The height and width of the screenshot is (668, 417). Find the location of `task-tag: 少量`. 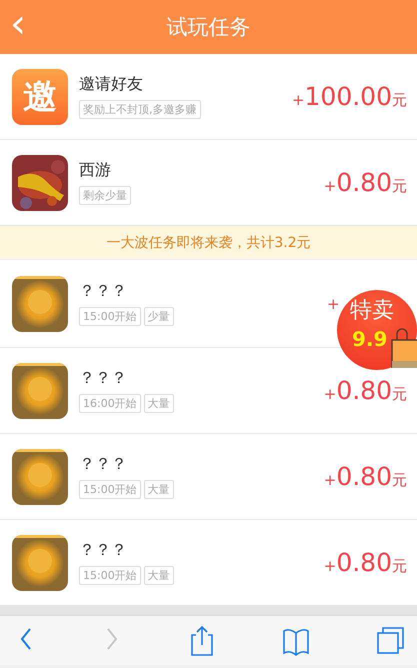

task-tag: 少量 is located at coordinates (159, 316).